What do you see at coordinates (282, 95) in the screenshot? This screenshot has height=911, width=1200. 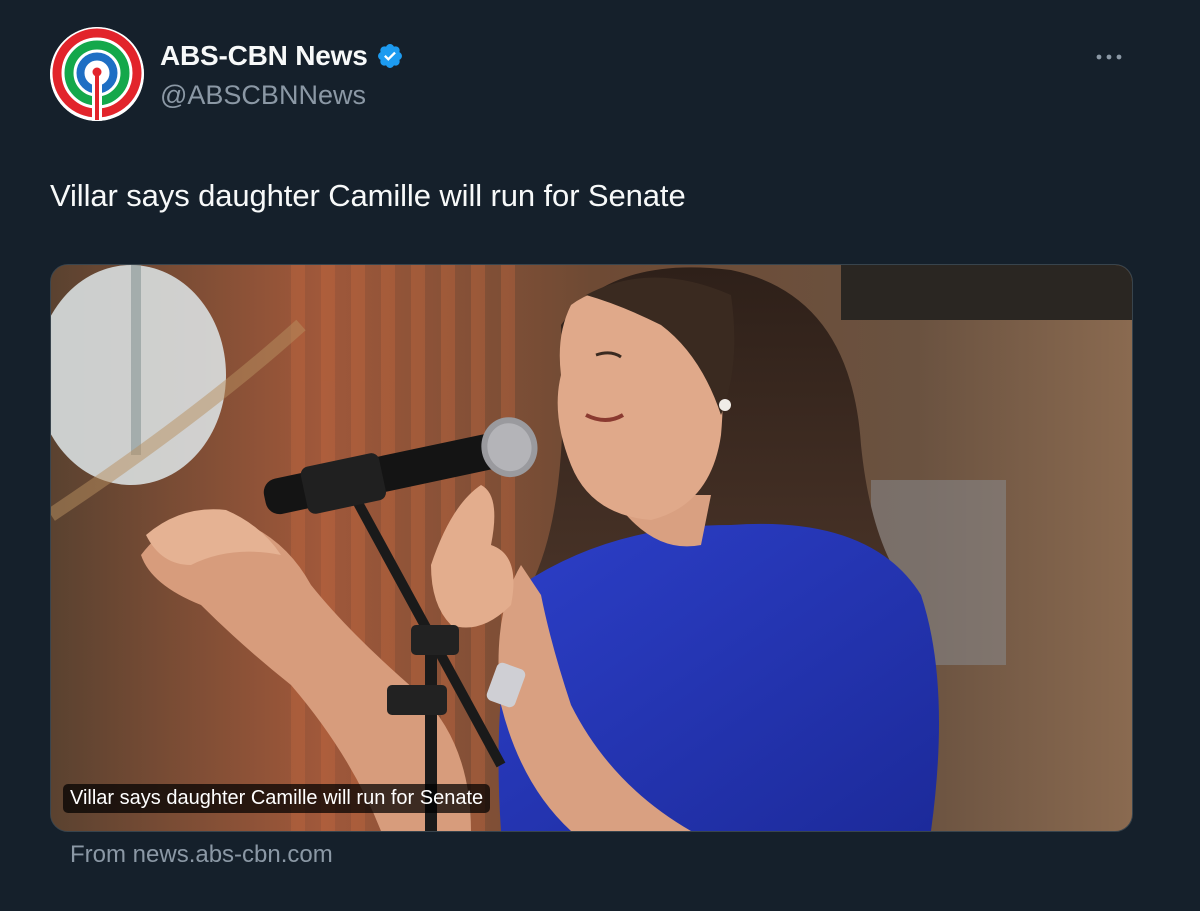 I see `user-handle: @ABSCBNNews` at bounding box center [282, 95].